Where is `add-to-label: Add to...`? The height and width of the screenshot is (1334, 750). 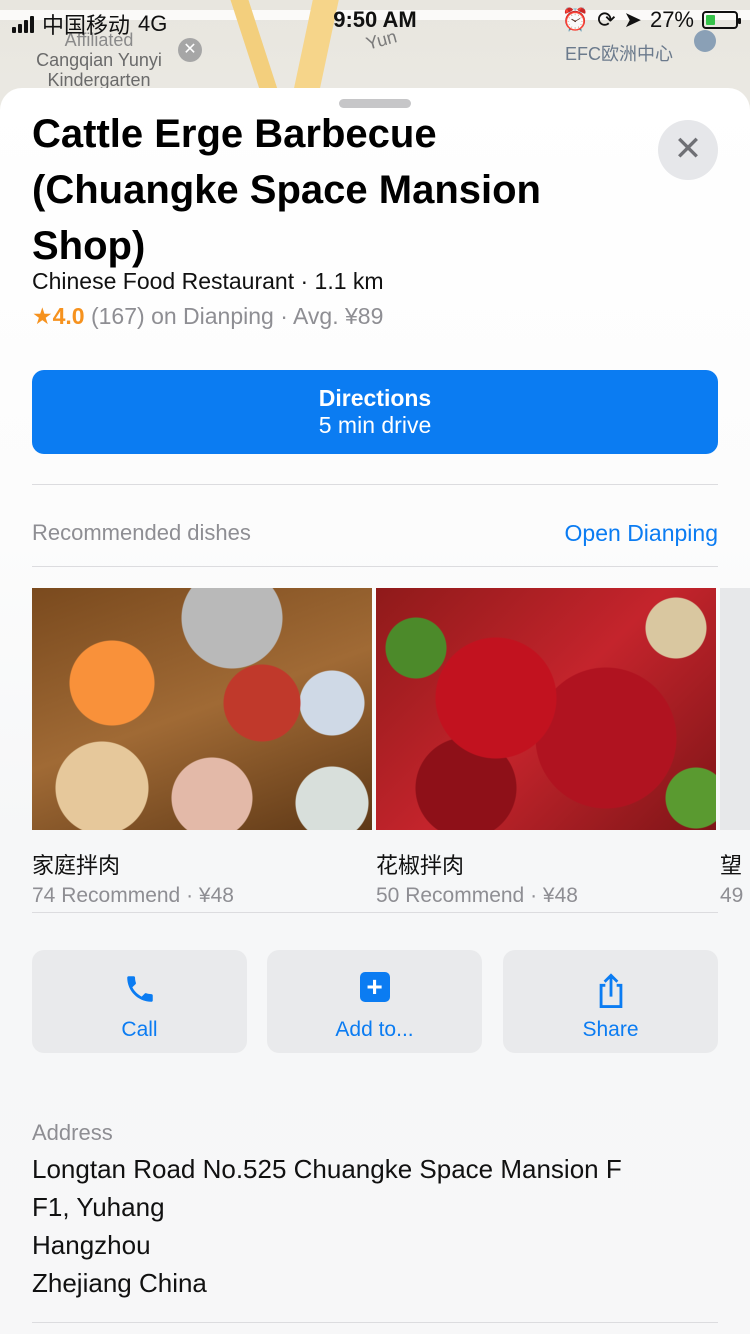
add-to-label: Add to... is located at coordinates (374, 1029).